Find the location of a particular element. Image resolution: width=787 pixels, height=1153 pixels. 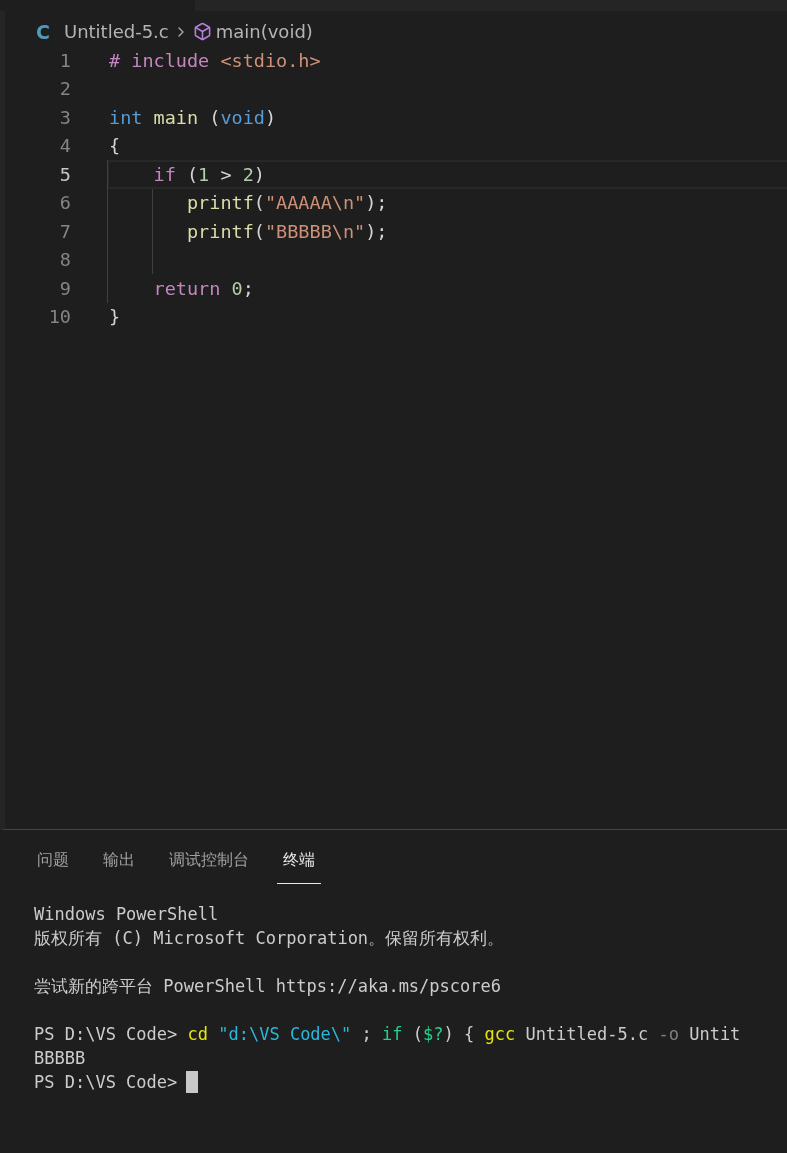

terminal-line: PS D:\VS Code> is located at coordinates (106, 1082).